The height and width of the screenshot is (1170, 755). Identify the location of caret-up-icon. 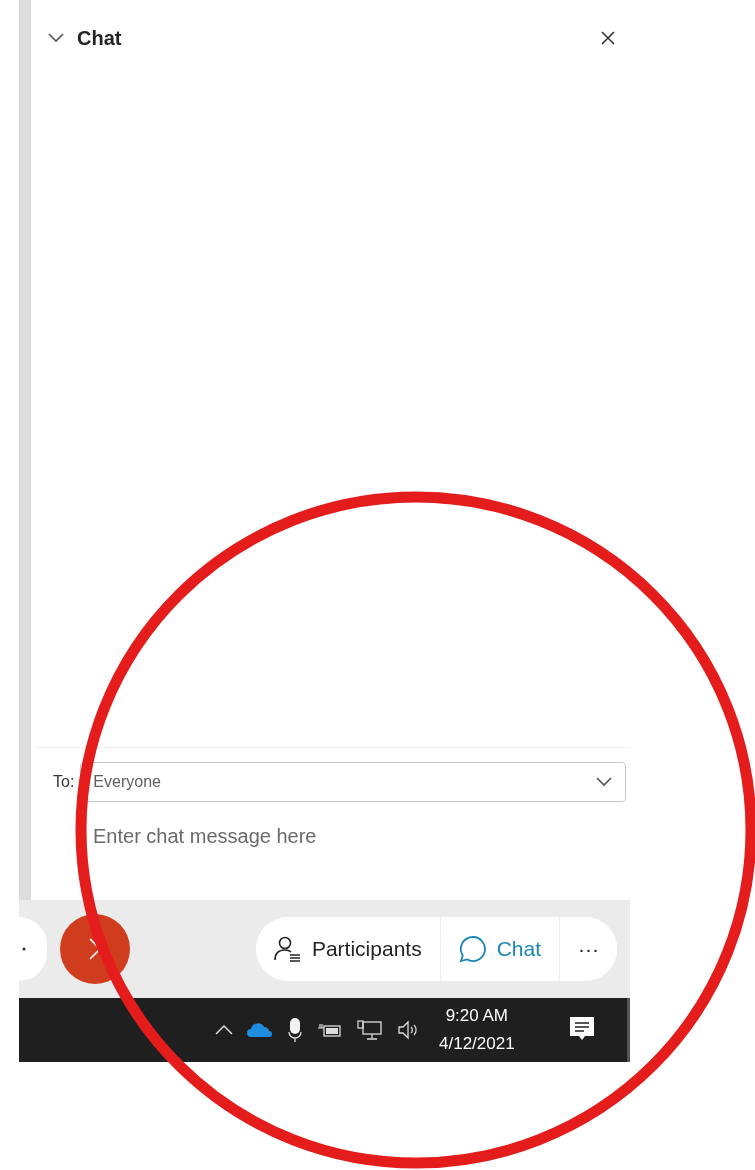
(224, 1030).